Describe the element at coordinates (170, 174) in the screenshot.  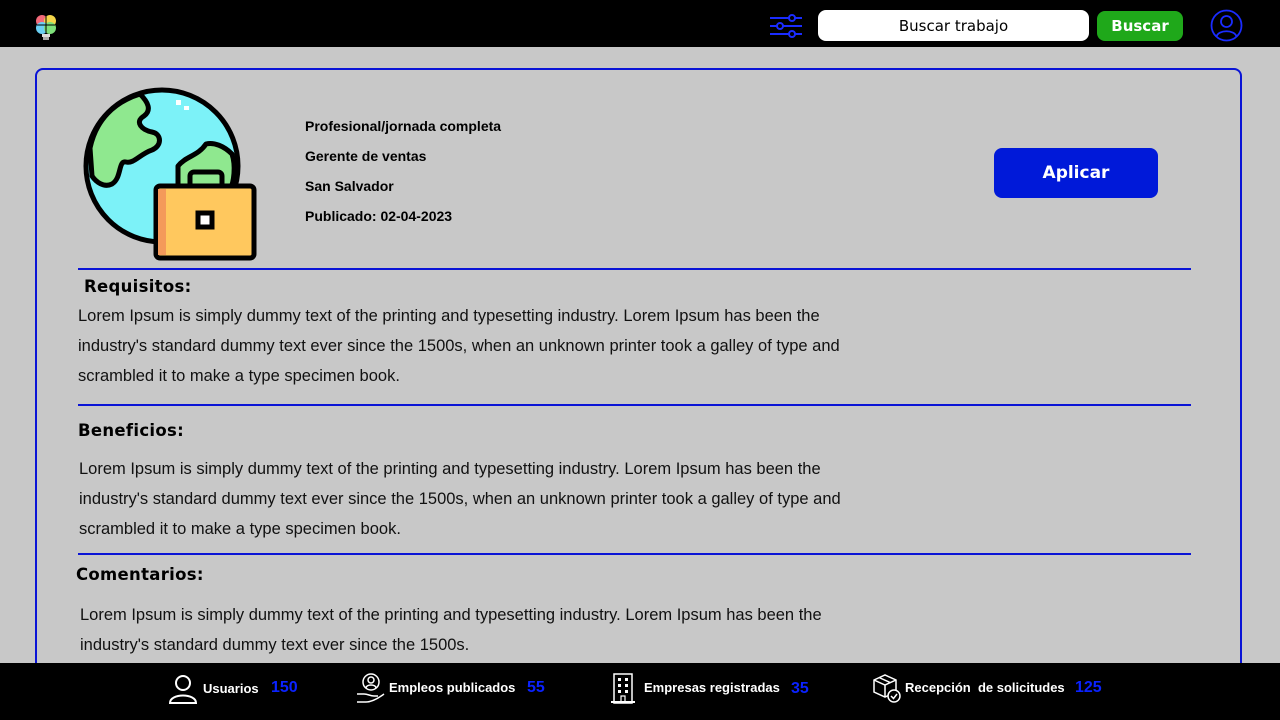
I see `globe-briefcase-icon` at that location.